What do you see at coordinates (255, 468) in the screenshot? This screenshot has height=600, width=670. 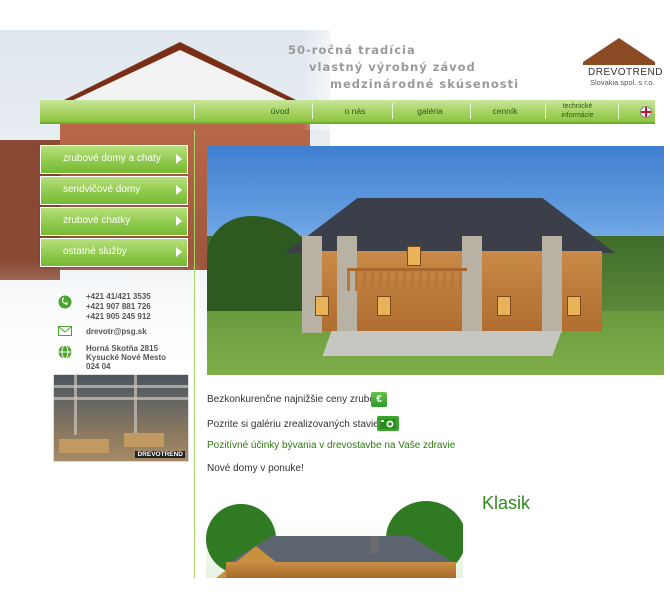 I see `new-homes-text: Nové domy v ponuke!` at bounding box center [255, 468].